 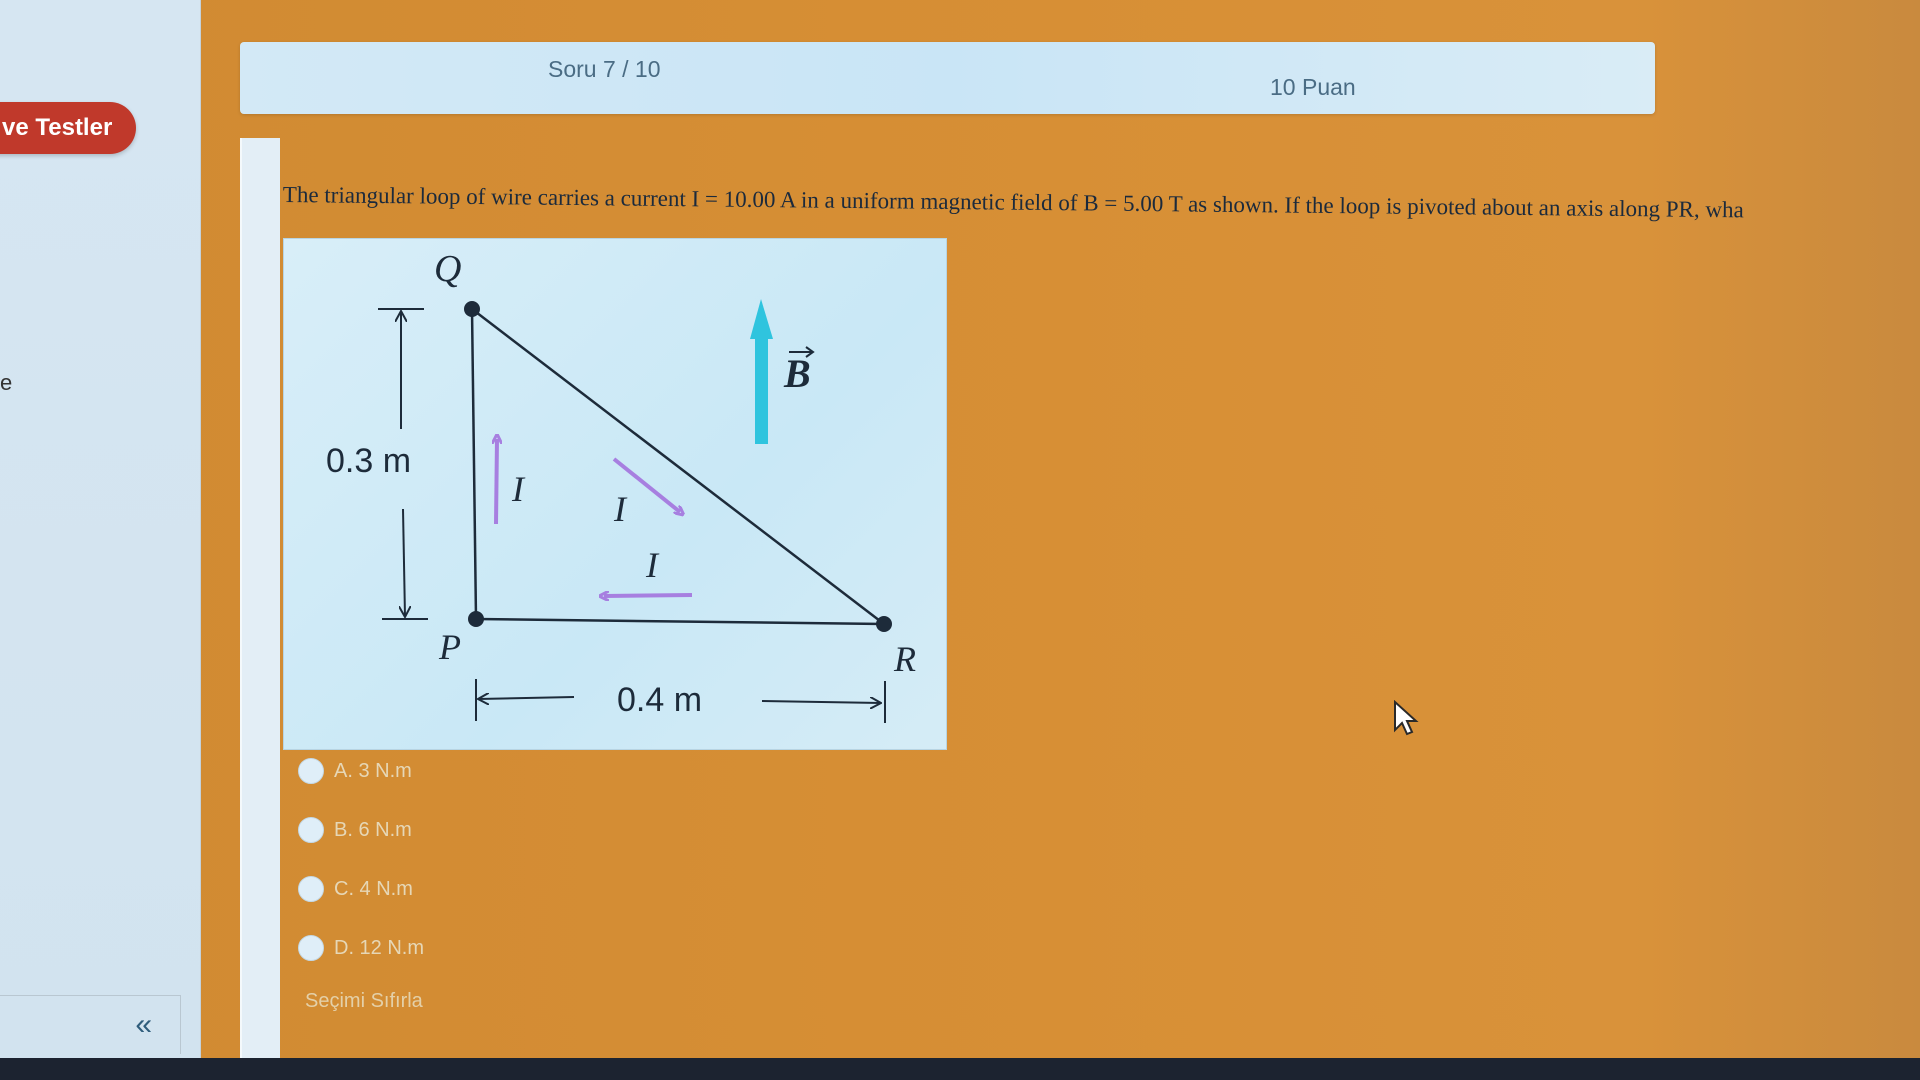 I want to click on answer-option-c: C. 4 N.m, so click(x=361, y=889).